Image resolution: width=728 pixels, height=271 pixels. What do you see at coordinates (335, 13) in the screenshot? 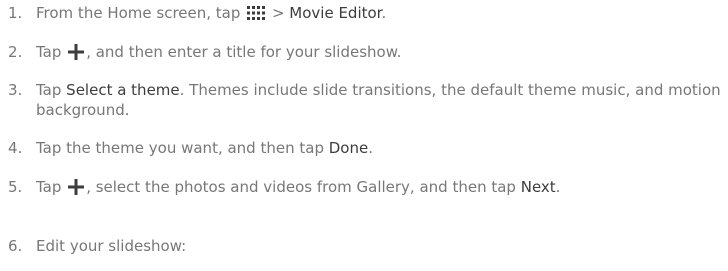
I see `menu-path-movie-editor: Movie Editor` at bounding box center [335, 13].